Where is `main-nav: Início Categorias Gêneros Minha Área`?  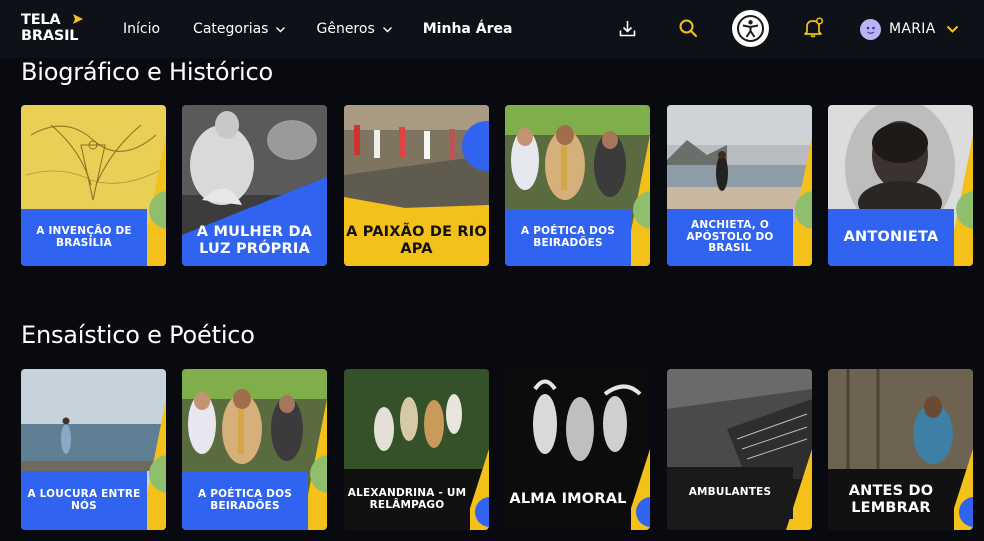 main-nav: Início Categorias Gêneros Minha Área is located at coordinates (317, 29).